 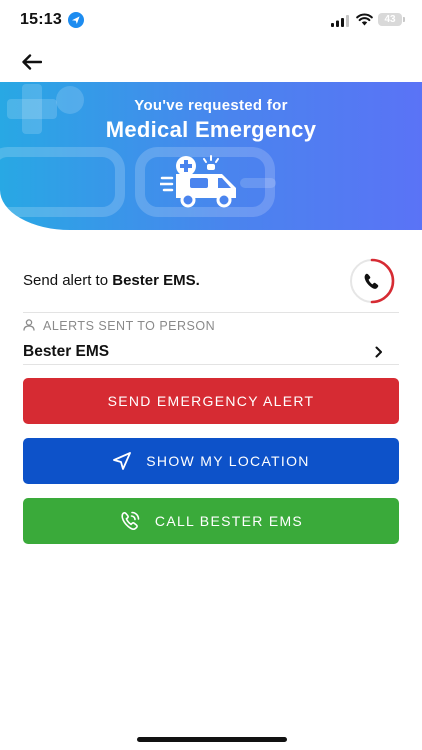 I want to click on send-alert-text: Send alert to Bester EMS., so click(x=111, y=280).